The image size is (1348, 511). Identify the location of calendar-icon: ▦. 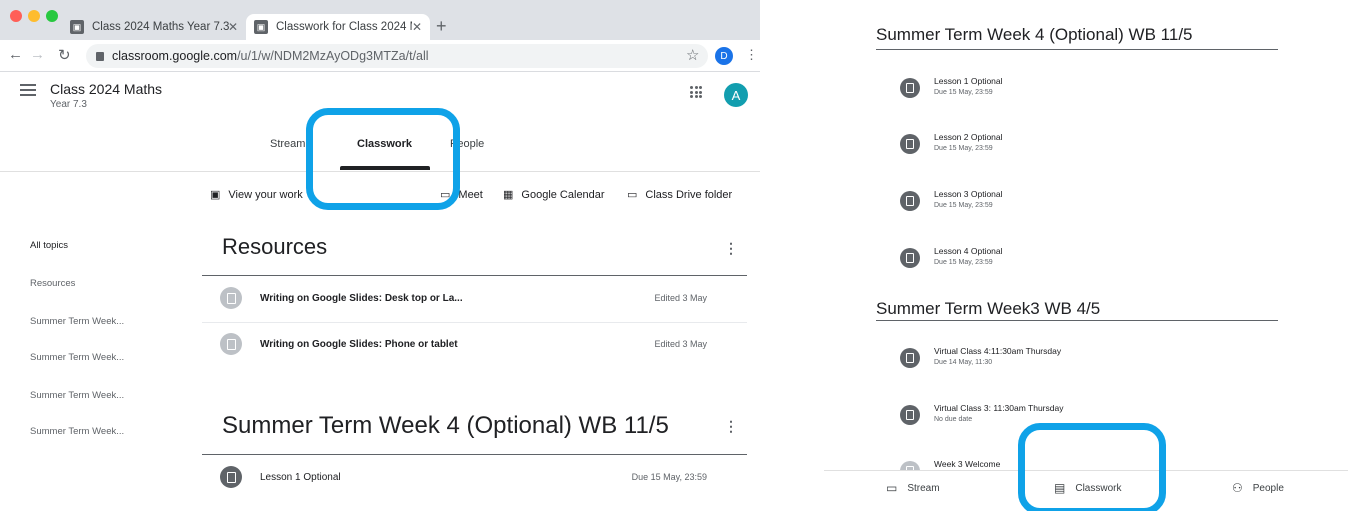
(508, 195).